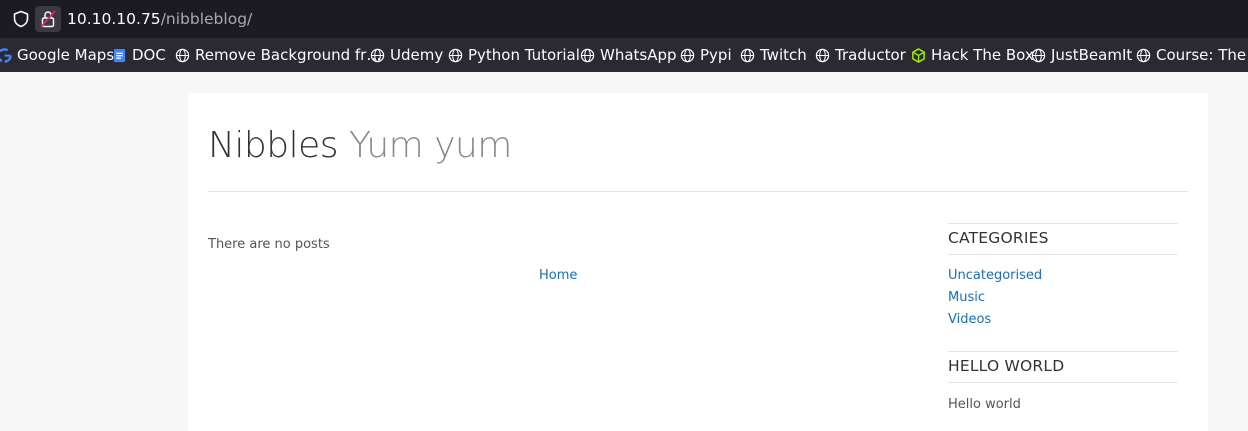 Image resolution: width=1248 pixels, height=431 pixels. Describe the element at coordinates (558, 275) in the screenshot. I see `home-link: Home` at that location.